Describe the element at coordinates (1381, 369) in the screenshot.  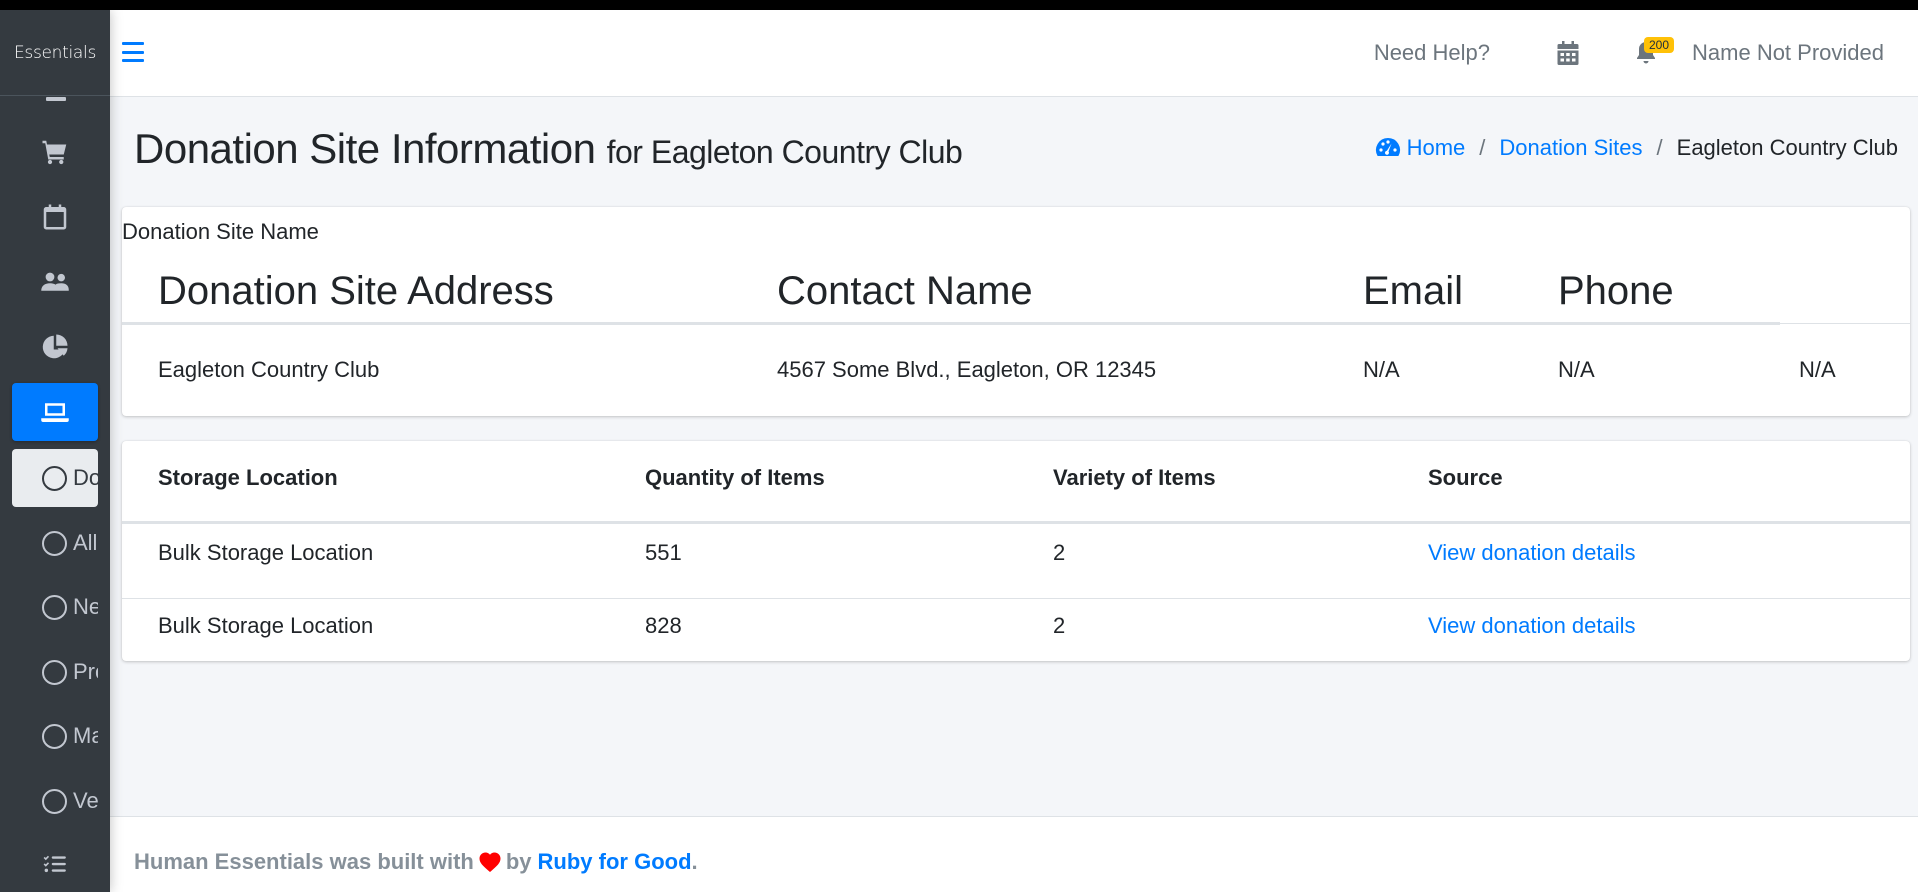
I see `contact-name-cell: N/A` at that location.